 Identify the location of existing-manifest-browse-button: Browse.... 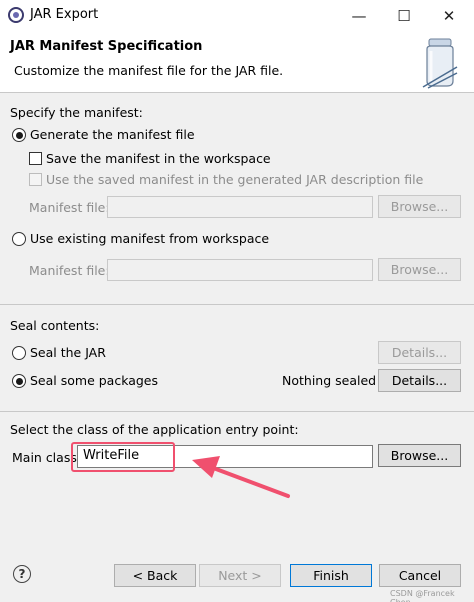
(419, 269).